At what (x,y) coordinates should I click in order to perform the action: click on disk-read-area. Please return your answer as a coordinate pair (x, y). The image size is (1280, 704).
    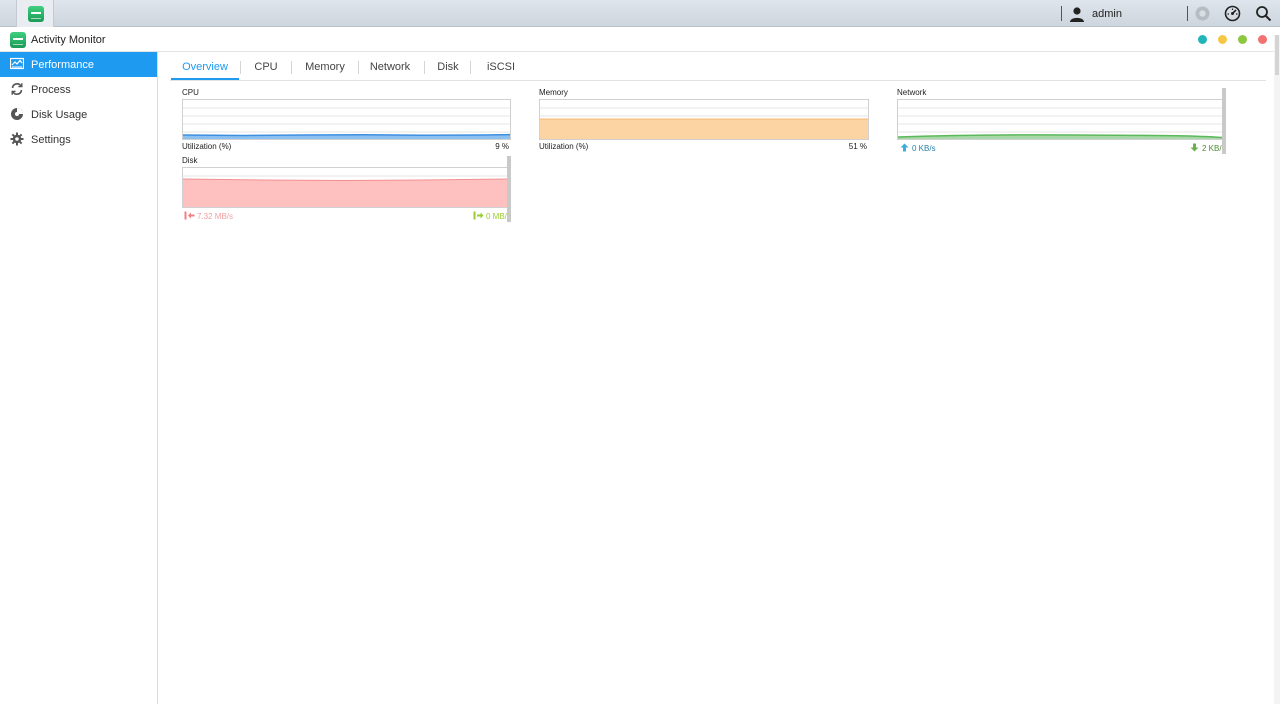
    Looking at the image, I should click on (345, 193).